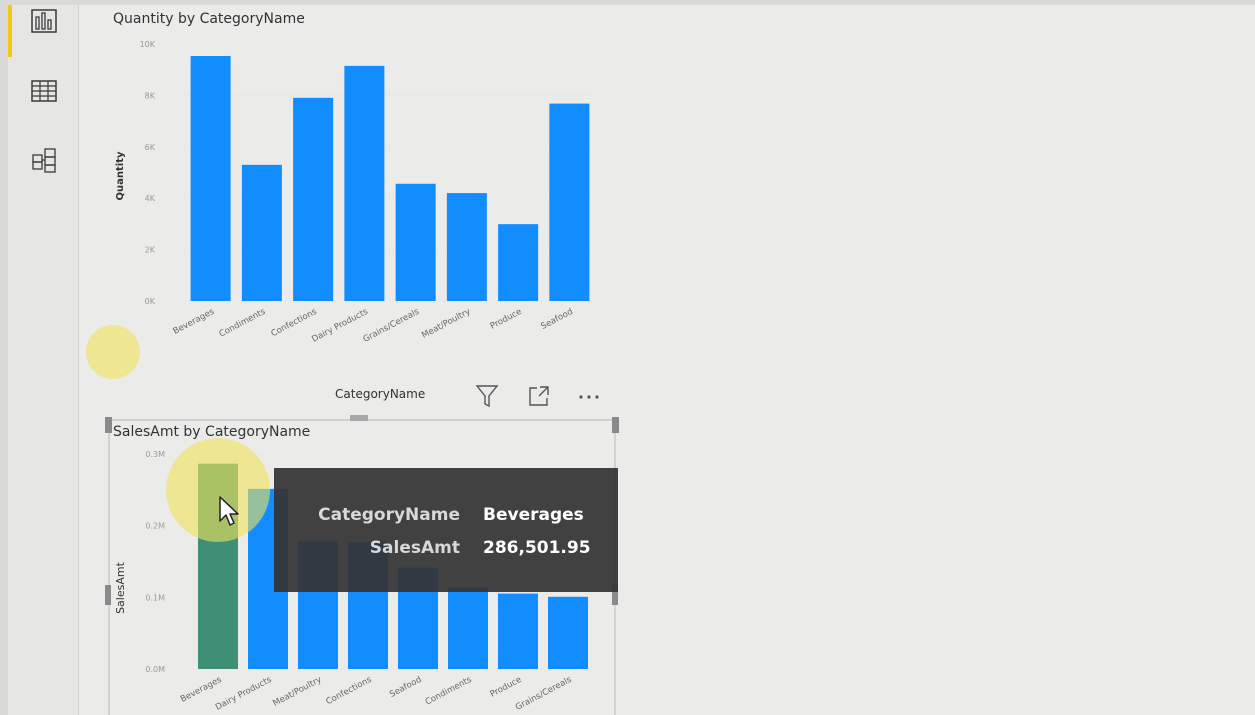 This screenshot has height=715, width=1255. I want to click on mouse-cursor-icon, so click(229, 511).